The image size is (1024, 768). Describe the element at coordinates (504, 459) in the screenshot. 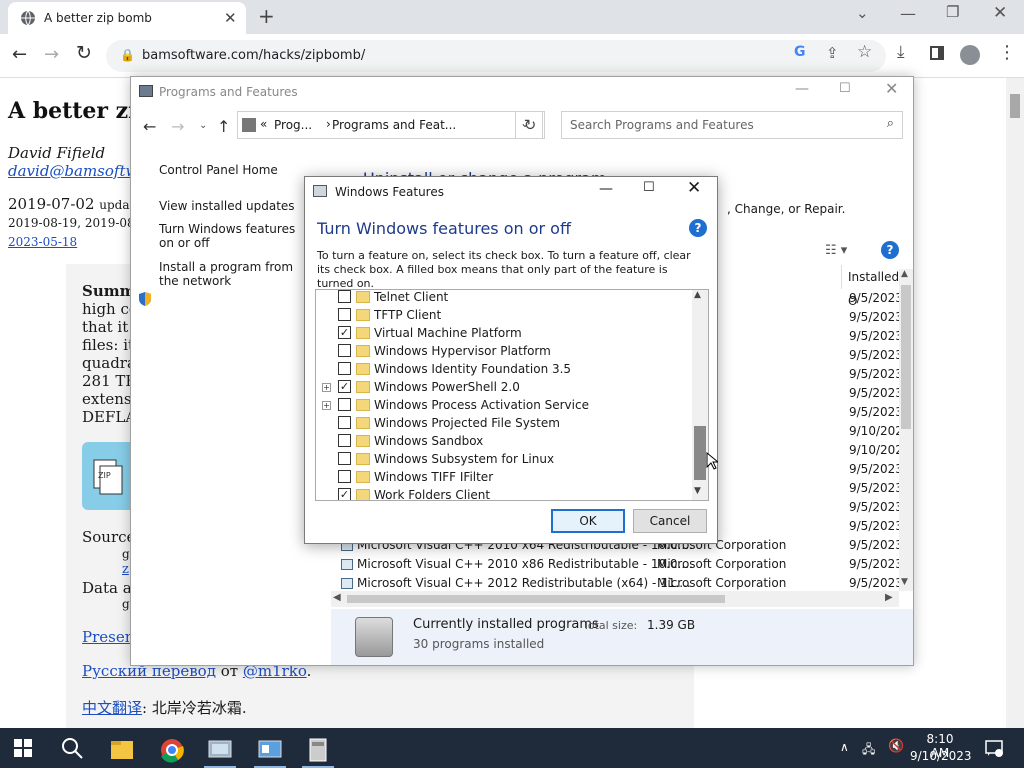

I see `feature-item: Windows Subsystem for Linux` at that location.